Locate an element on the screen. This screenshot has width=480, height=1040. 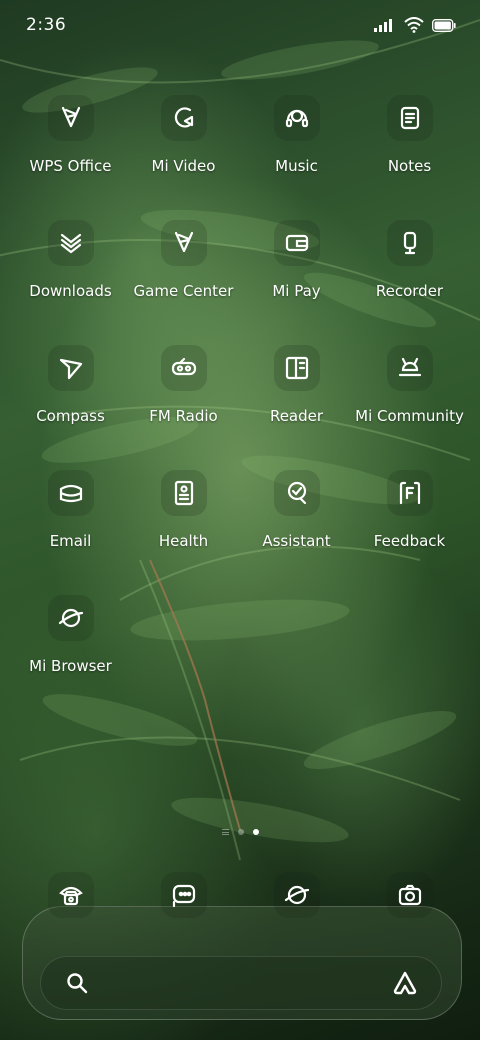
app-health: Health is located at coordinates (183, 514).